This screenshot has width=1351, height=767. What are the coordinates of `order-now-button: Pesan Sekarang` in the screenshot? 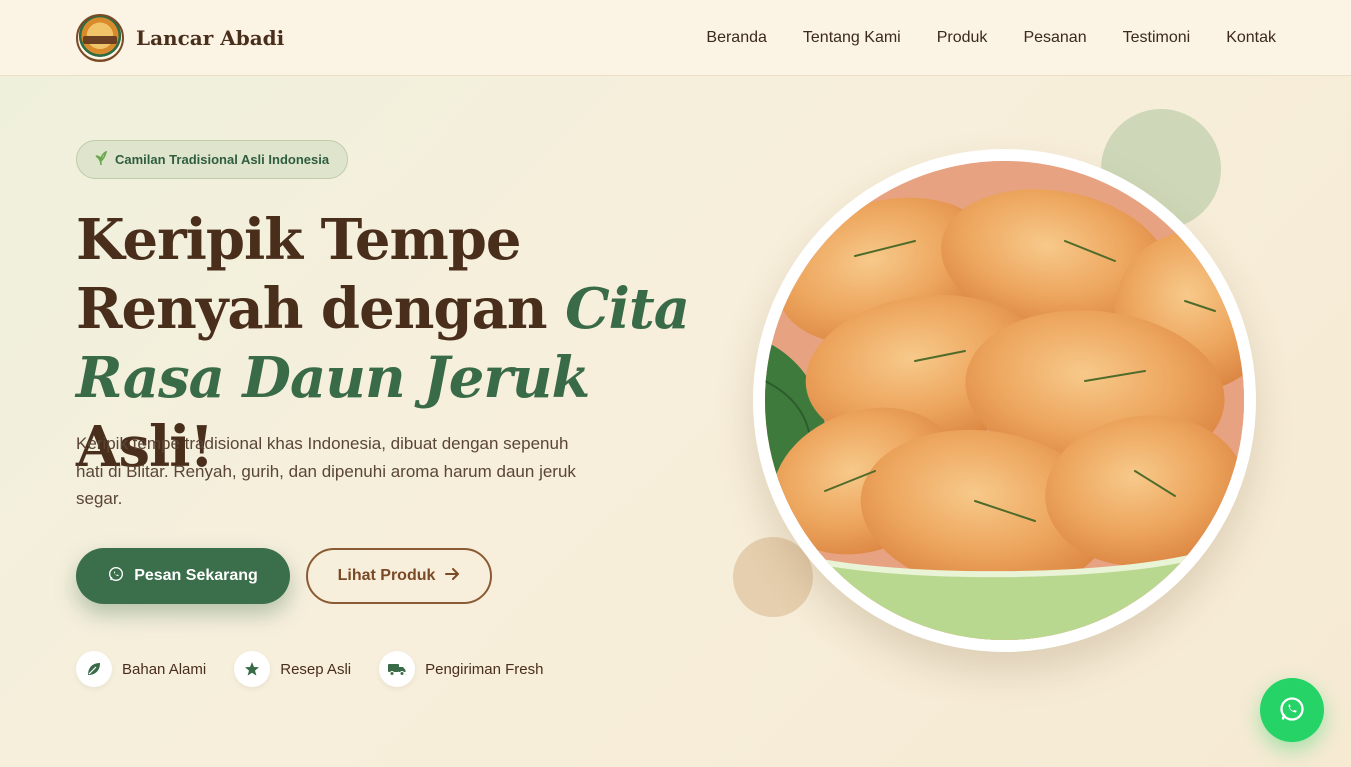 It's located at (183, 576).